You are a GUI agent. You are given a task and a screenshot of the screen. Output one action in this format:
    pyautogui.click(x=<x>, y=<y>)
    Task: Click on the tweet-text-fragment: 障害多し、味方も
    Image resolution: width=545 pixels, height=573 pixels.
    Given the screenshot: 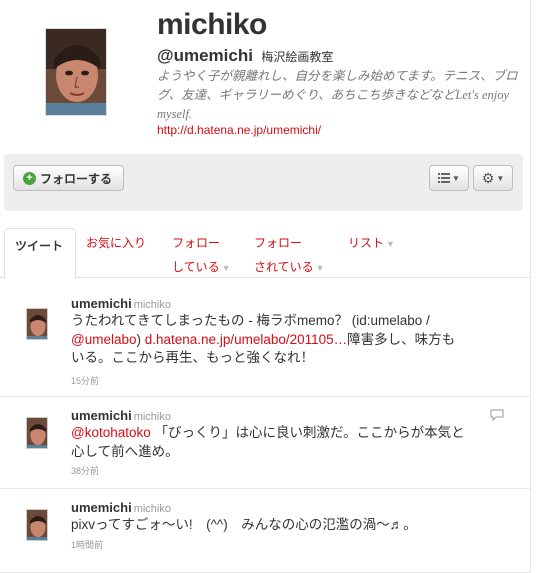 What is the action you would take?
    pyautogui.click(x=401, y=339)
    